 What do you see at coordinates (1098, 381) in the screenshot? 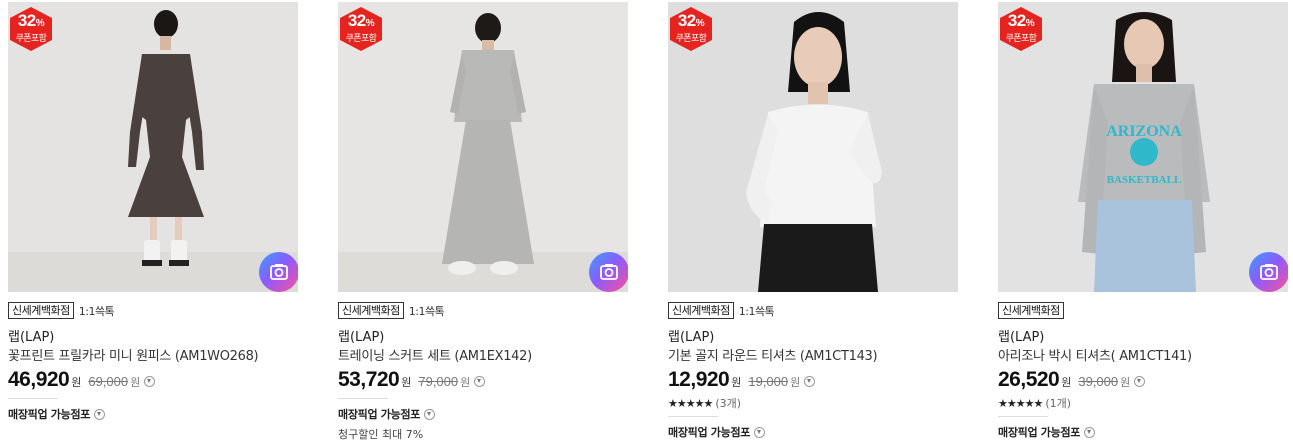
I see `original-price: 39,000` at bounding box center [1098, 381].